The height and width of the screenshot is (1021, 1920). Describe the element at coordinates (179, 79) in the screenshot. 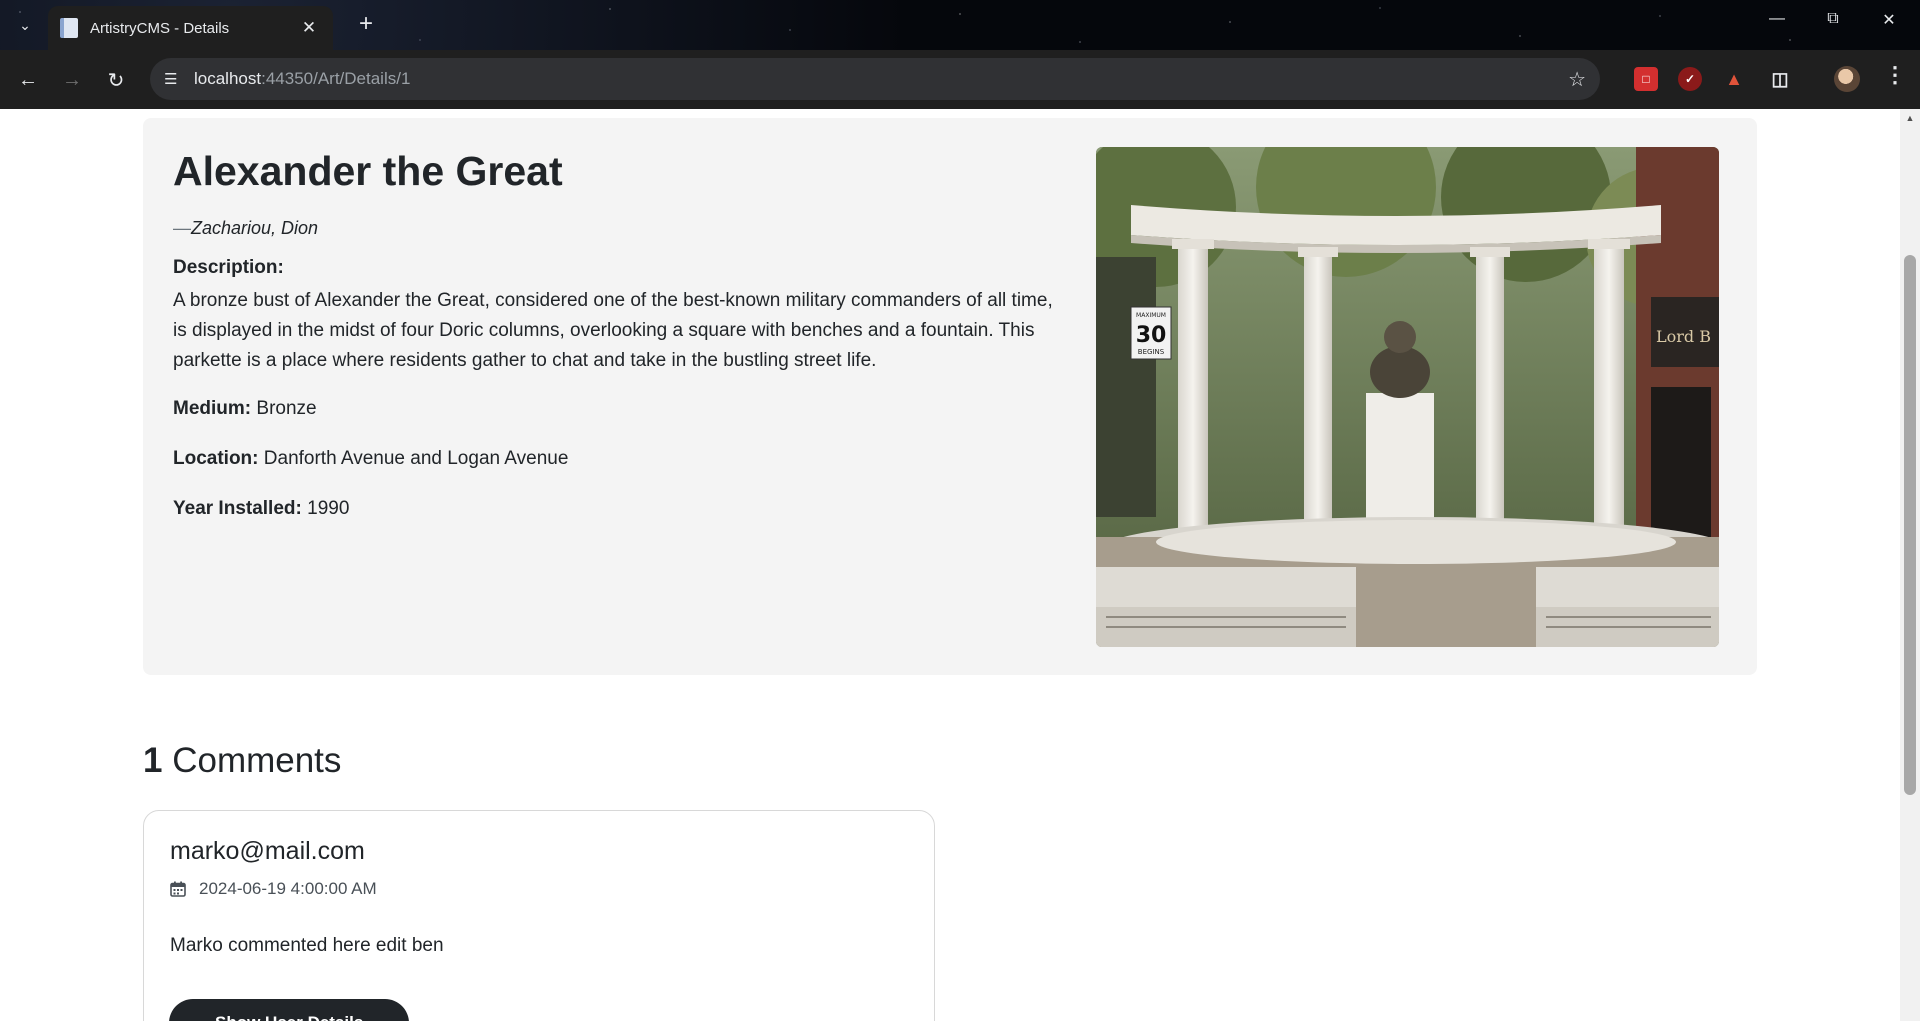

I see `site-info-icon: ☰` at that location.